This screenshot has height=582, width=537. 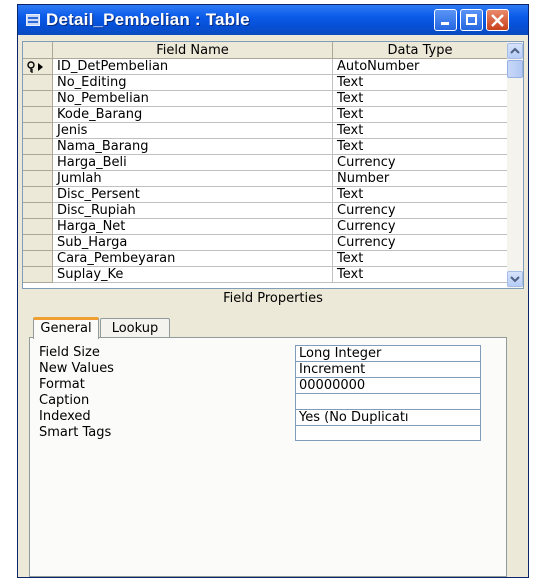 What do you see at coordinates (193, 115) in the screenshot?
I see `field-name-cell: Kode_Barang` at bounding box center [193, 115].